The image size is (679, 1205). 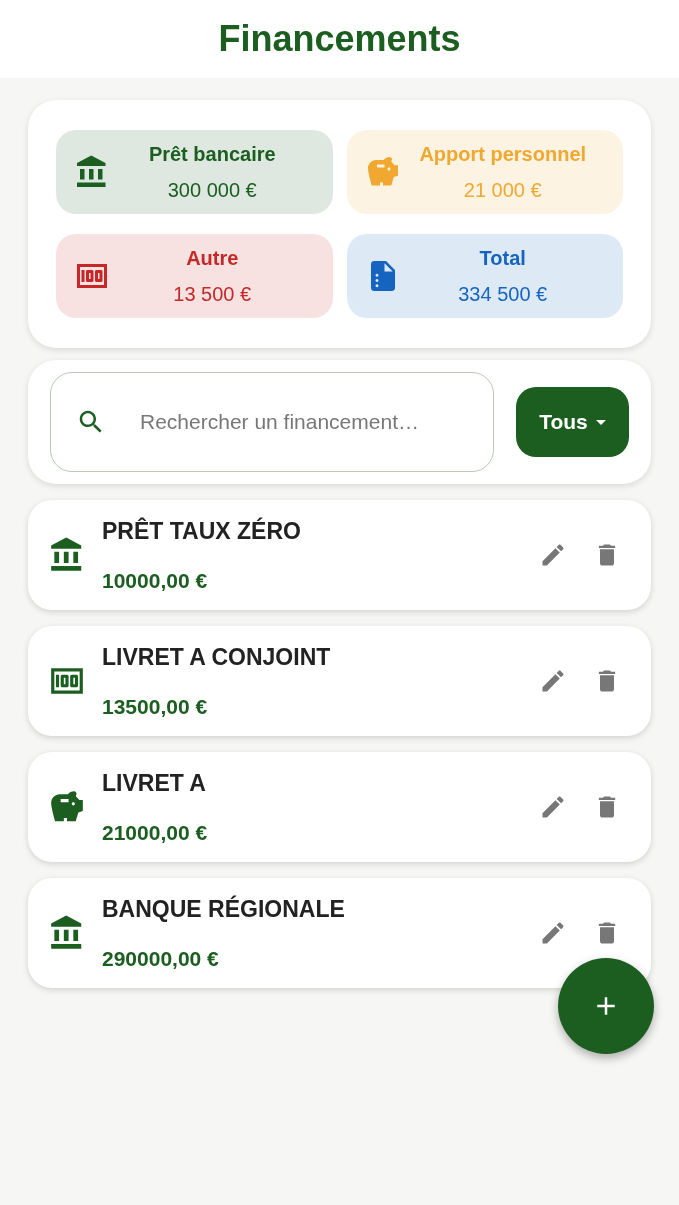 What do you see at coordinates (339, 39) in the screenshot?
I see `page-title: Financements` at bounding box center [339, 39].